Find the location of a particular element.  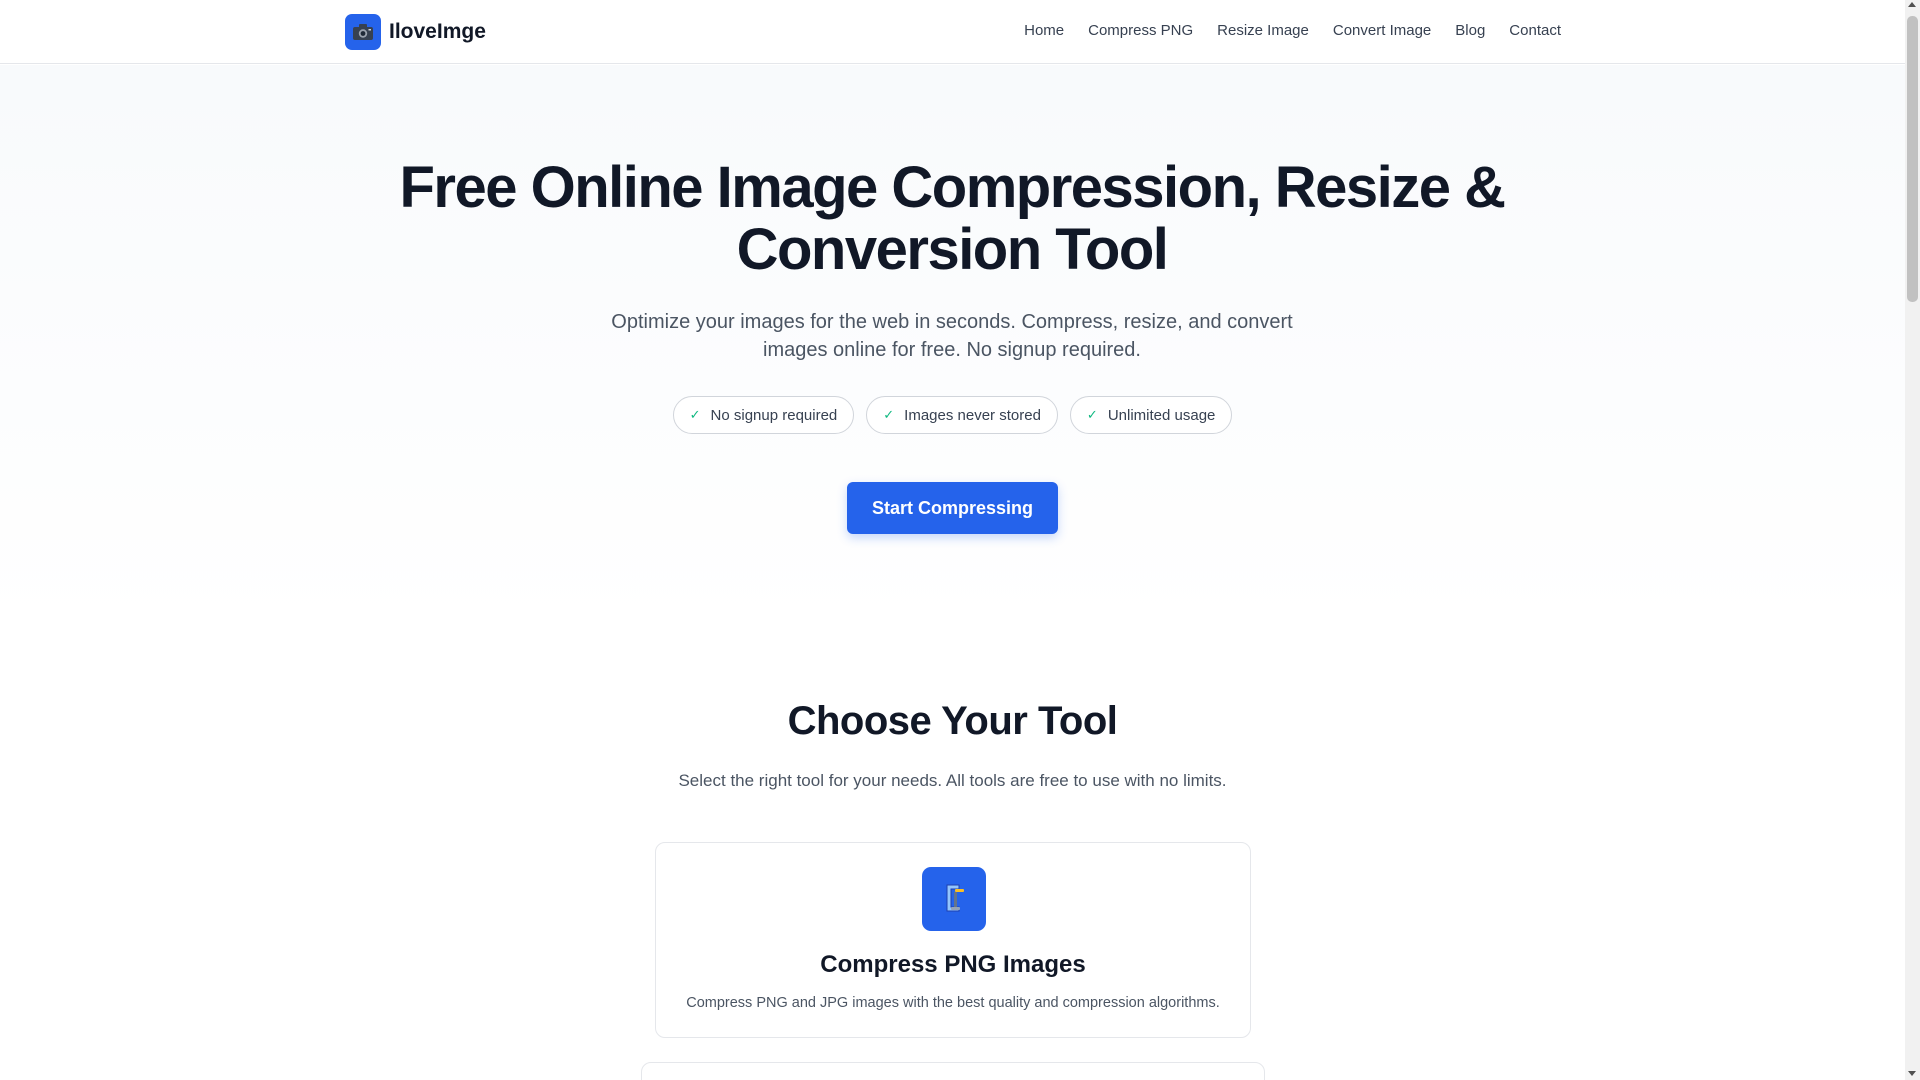

scrollbar-thumb is located at coordinates (1912, 159).